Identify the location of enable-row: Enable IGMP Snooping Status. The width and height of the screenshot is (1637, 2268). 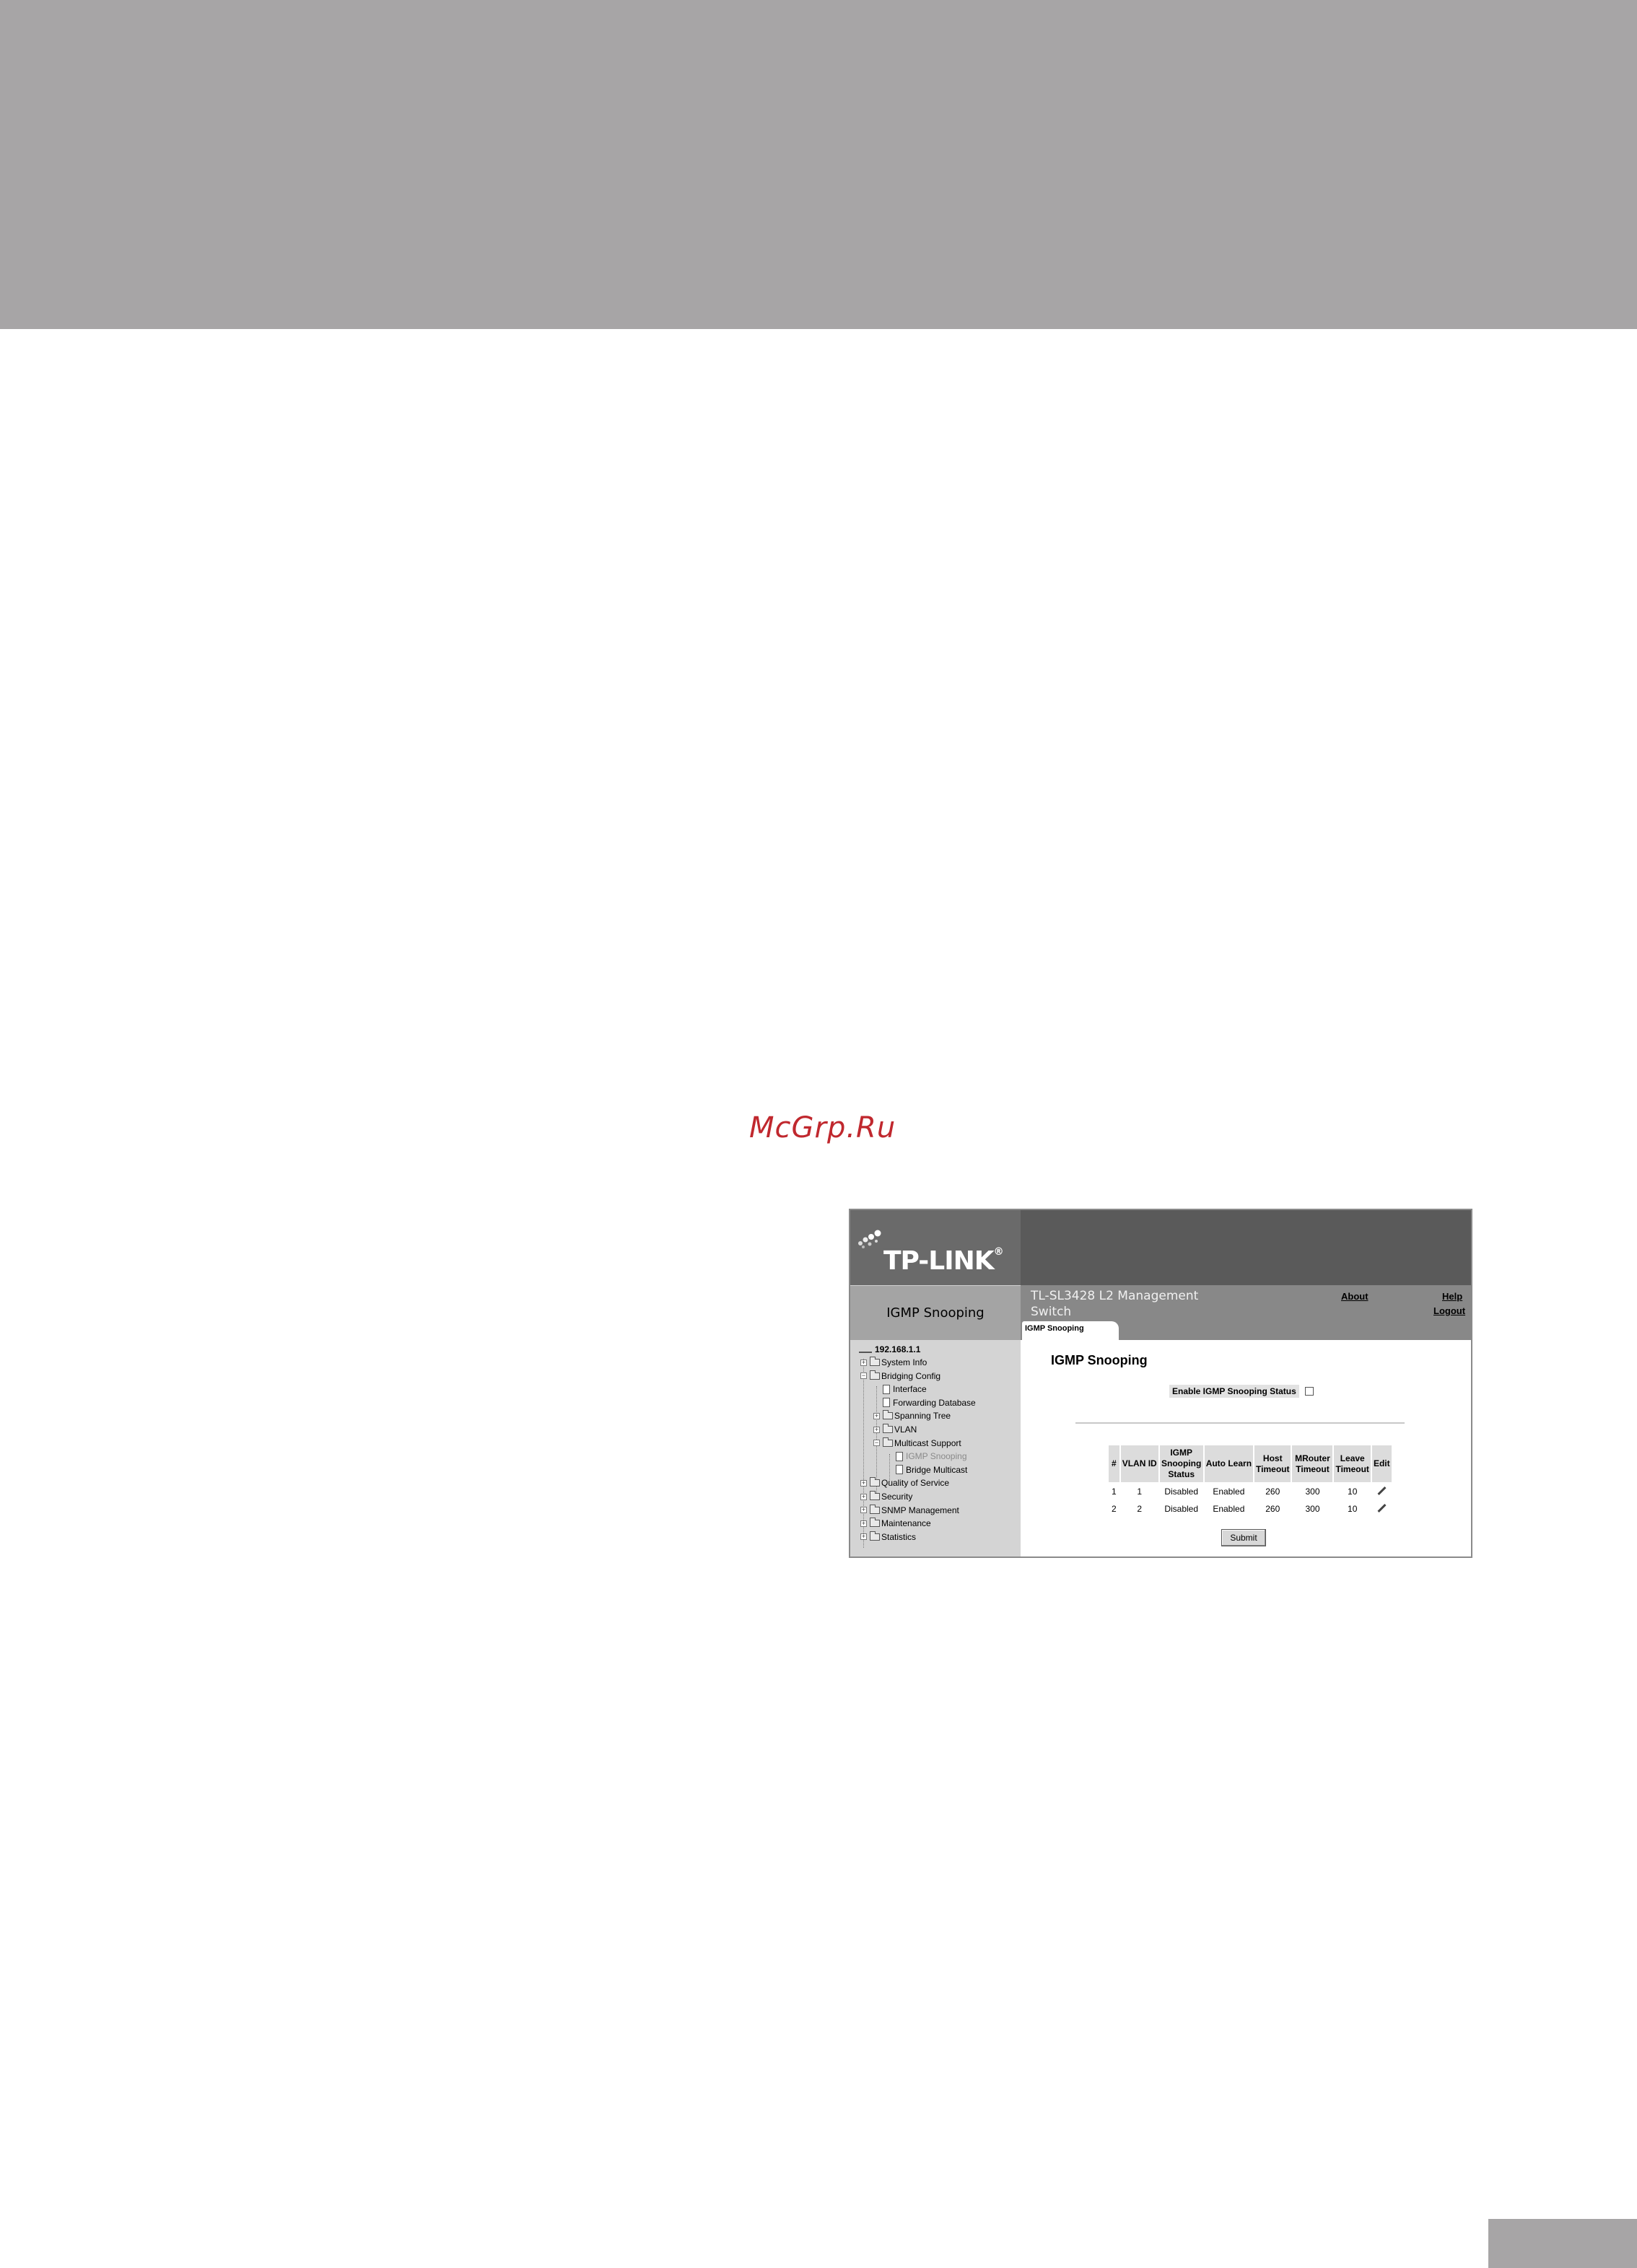
(1241, 1391).